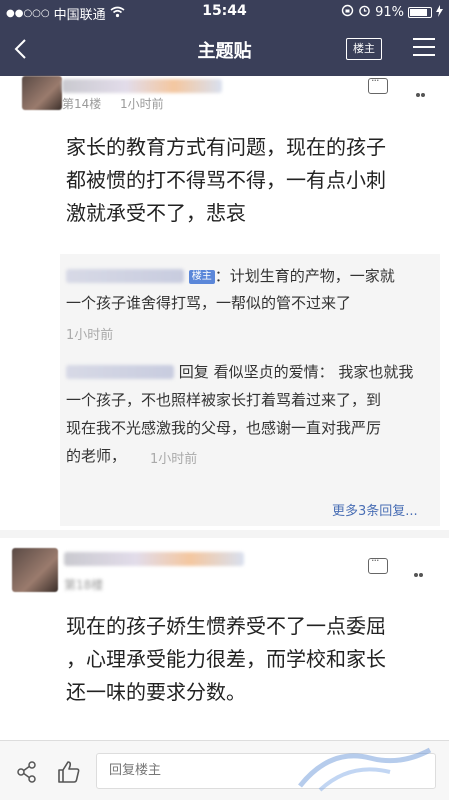 Image resolution: width=449 pixels, height=800 pixels. I want to click on post-line: 激就承受不了，悲哀, so click(156, 213).